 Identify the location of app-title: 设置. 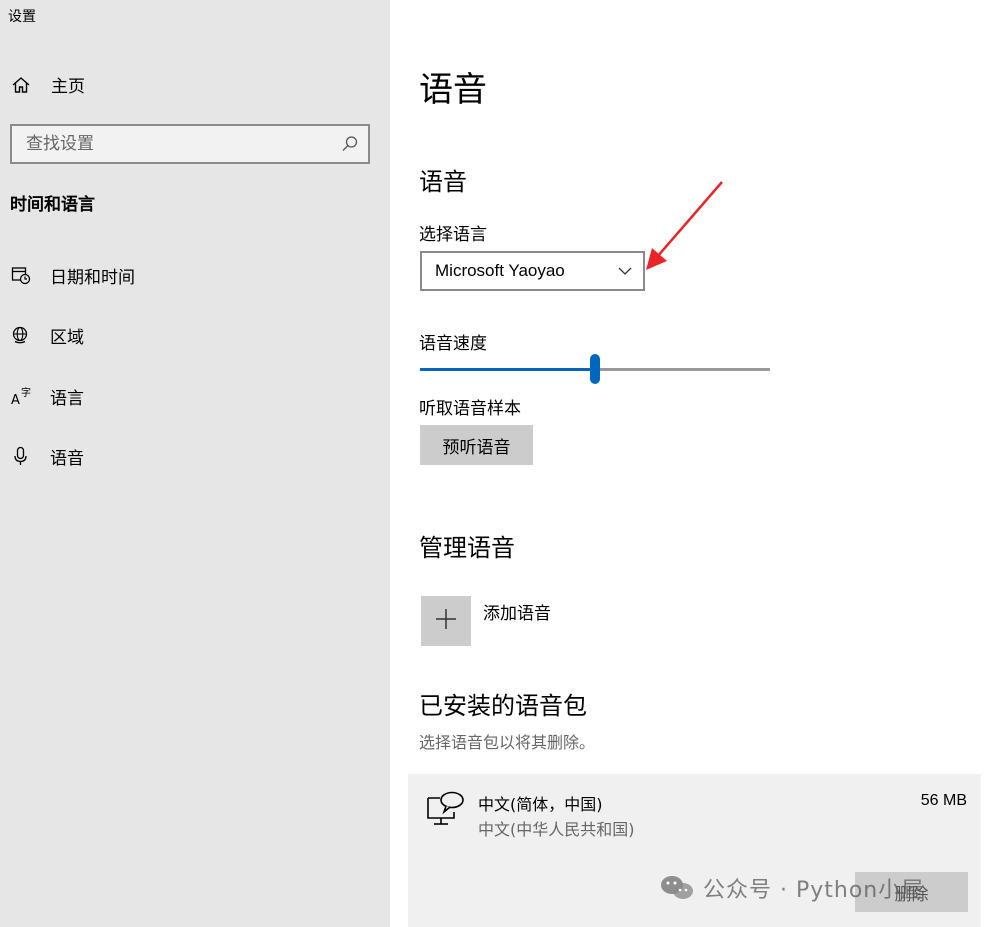
(22, 17).